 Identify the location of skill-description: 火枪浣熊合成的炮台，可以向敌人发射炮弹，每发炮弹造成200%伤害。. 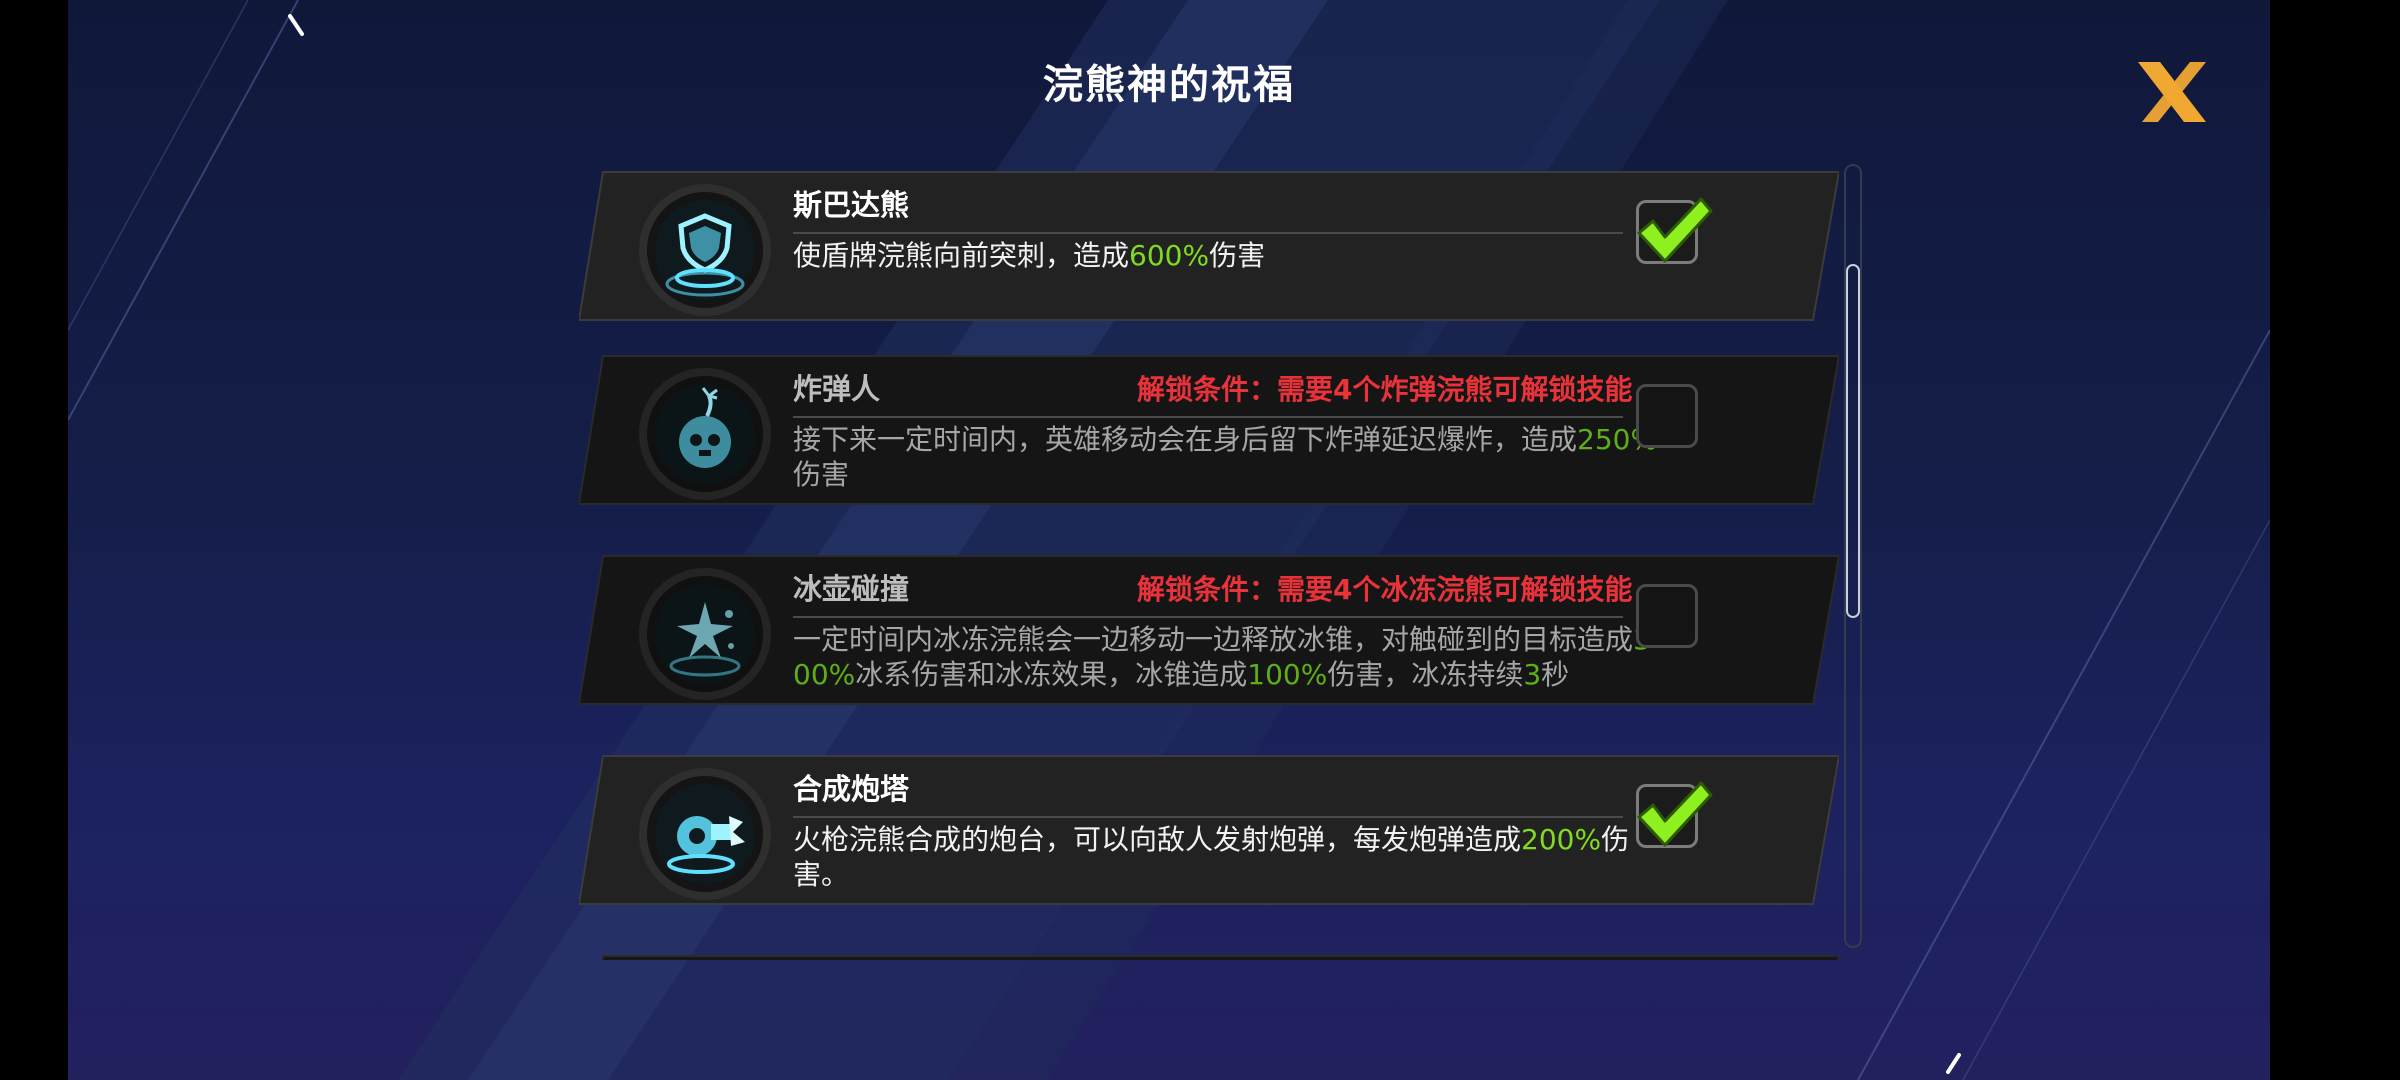
(1227, 857).